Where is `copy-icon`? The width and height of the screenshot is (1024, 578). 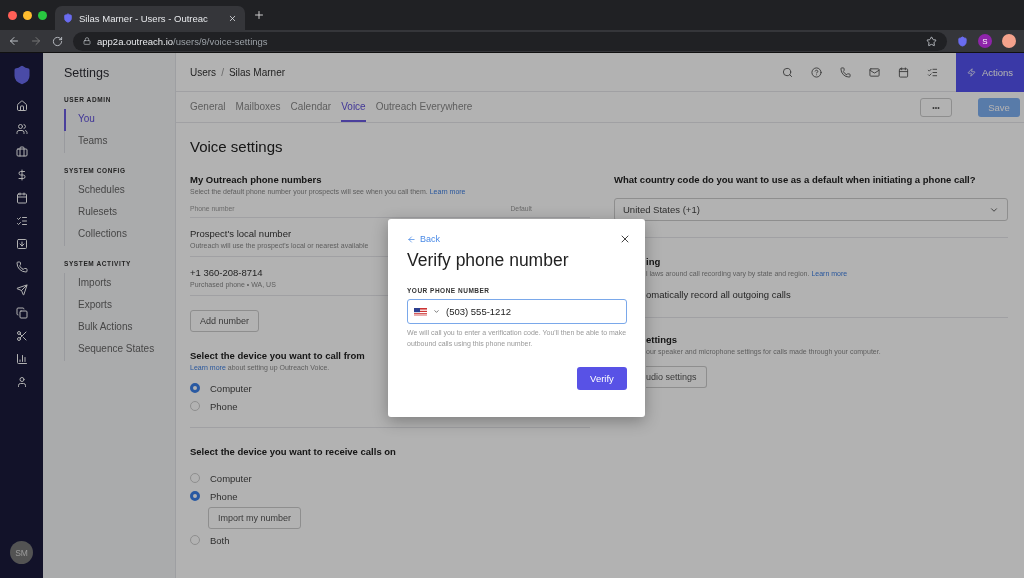
copy-icon is located at coordinates (21, 313).